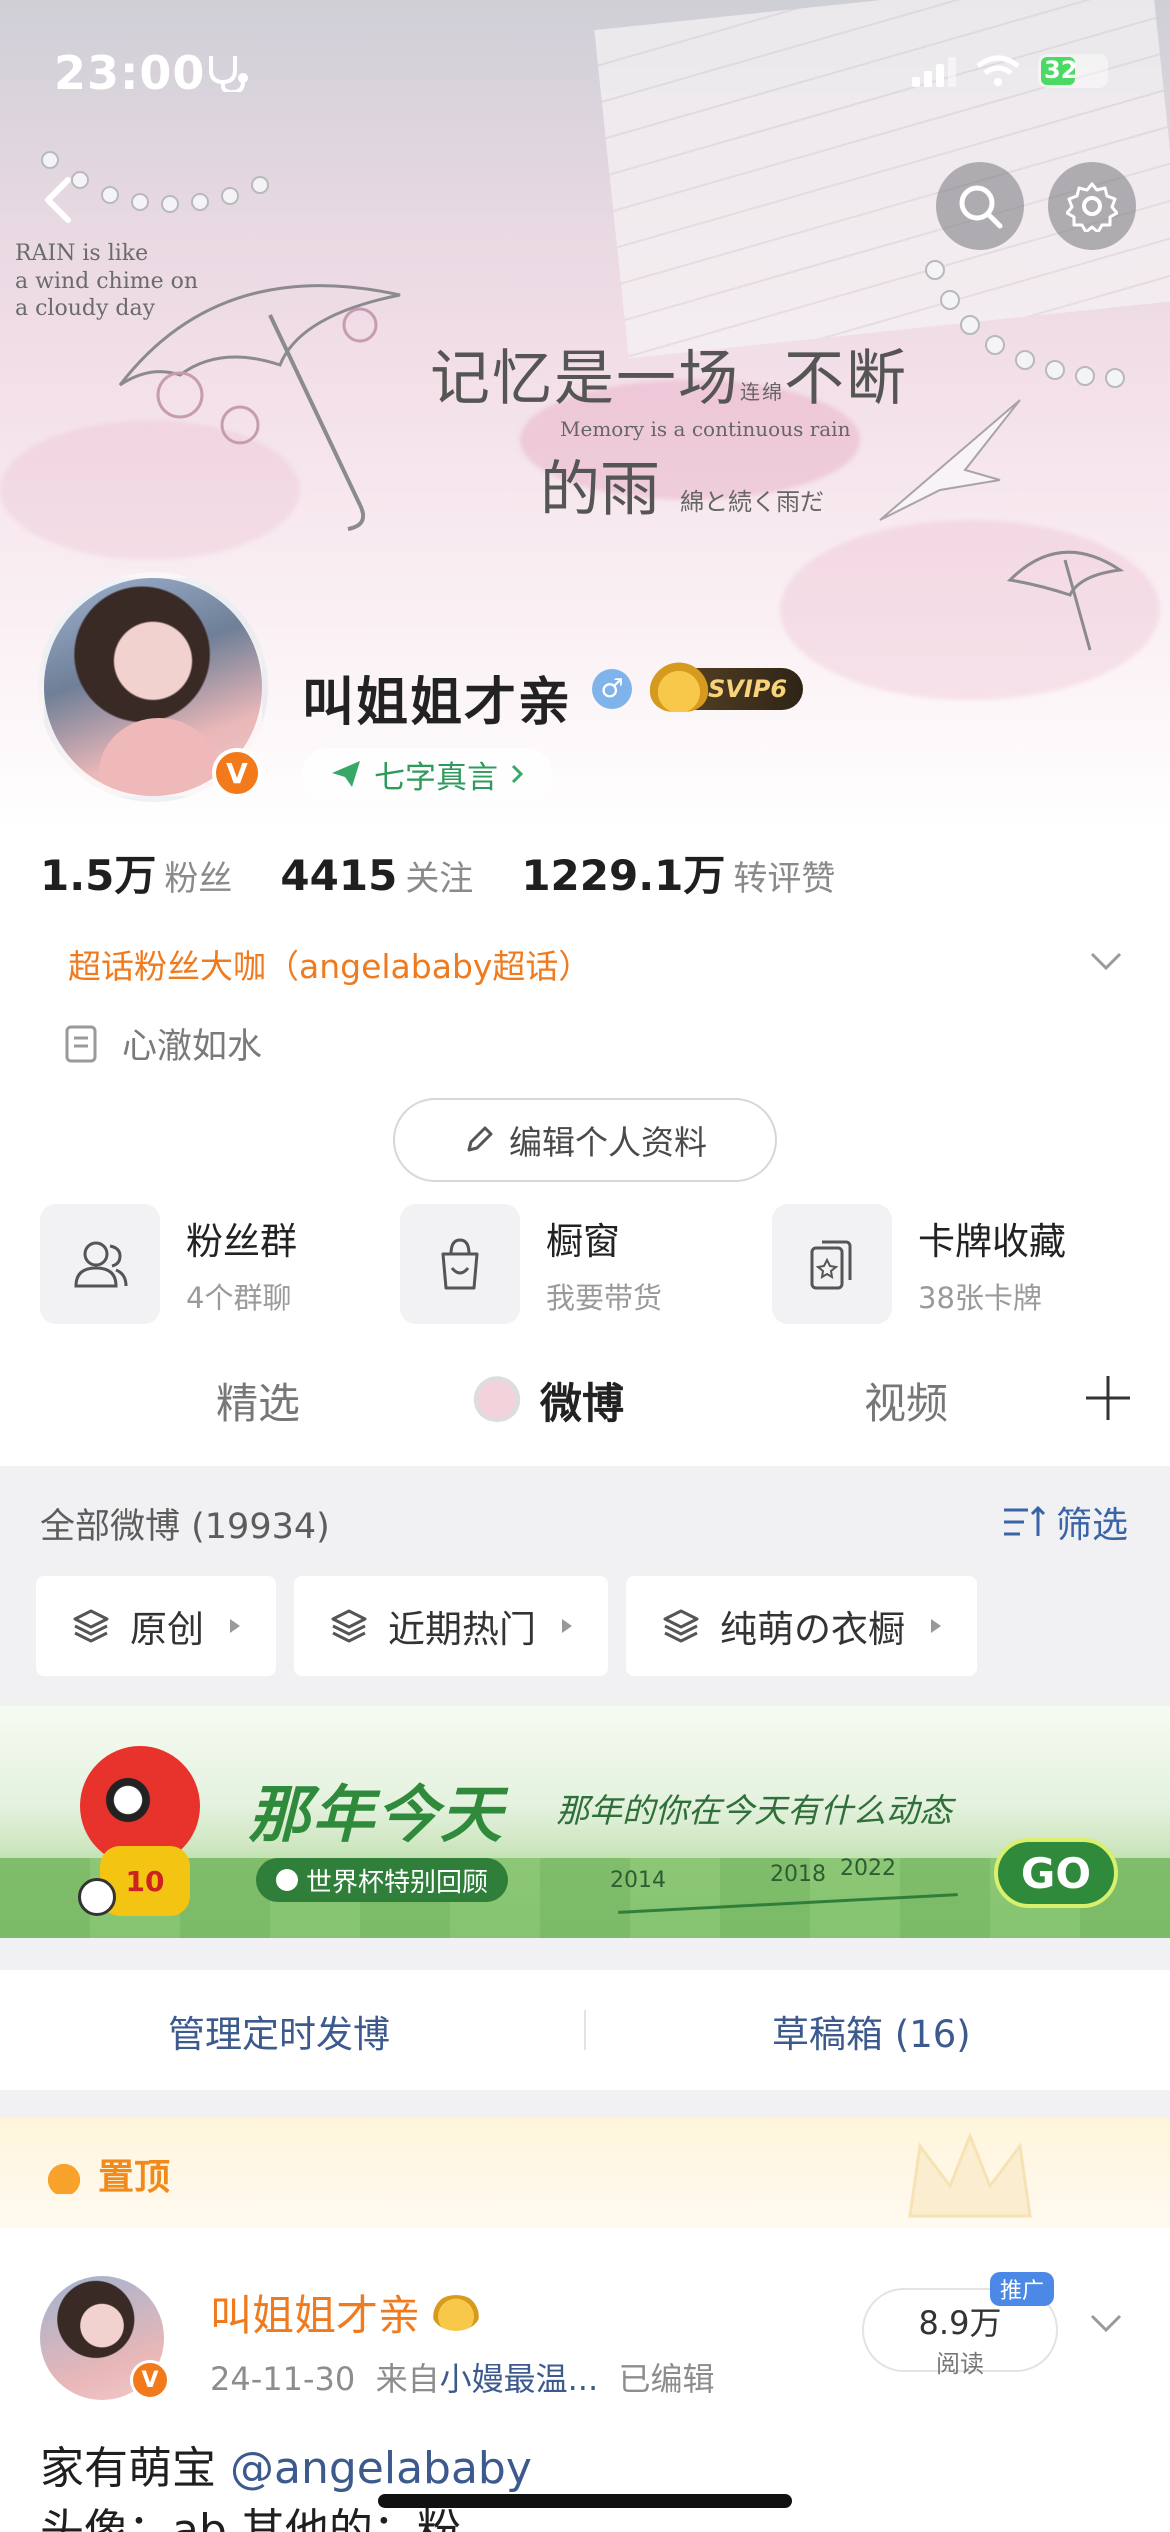 This screenshot has height=2532, width=1170. I want to click on divider, so click(585, 2030).